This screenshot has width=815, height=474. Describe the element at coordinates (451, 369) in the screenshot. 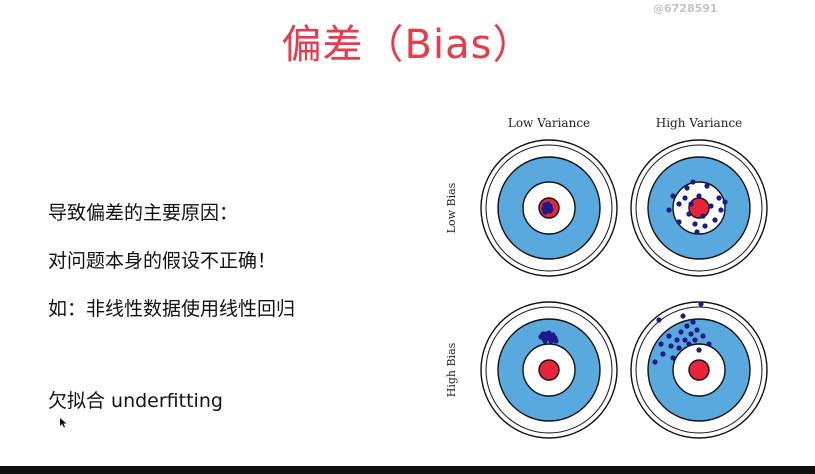

I see `row-label-high-bias: High Bias` at that location.